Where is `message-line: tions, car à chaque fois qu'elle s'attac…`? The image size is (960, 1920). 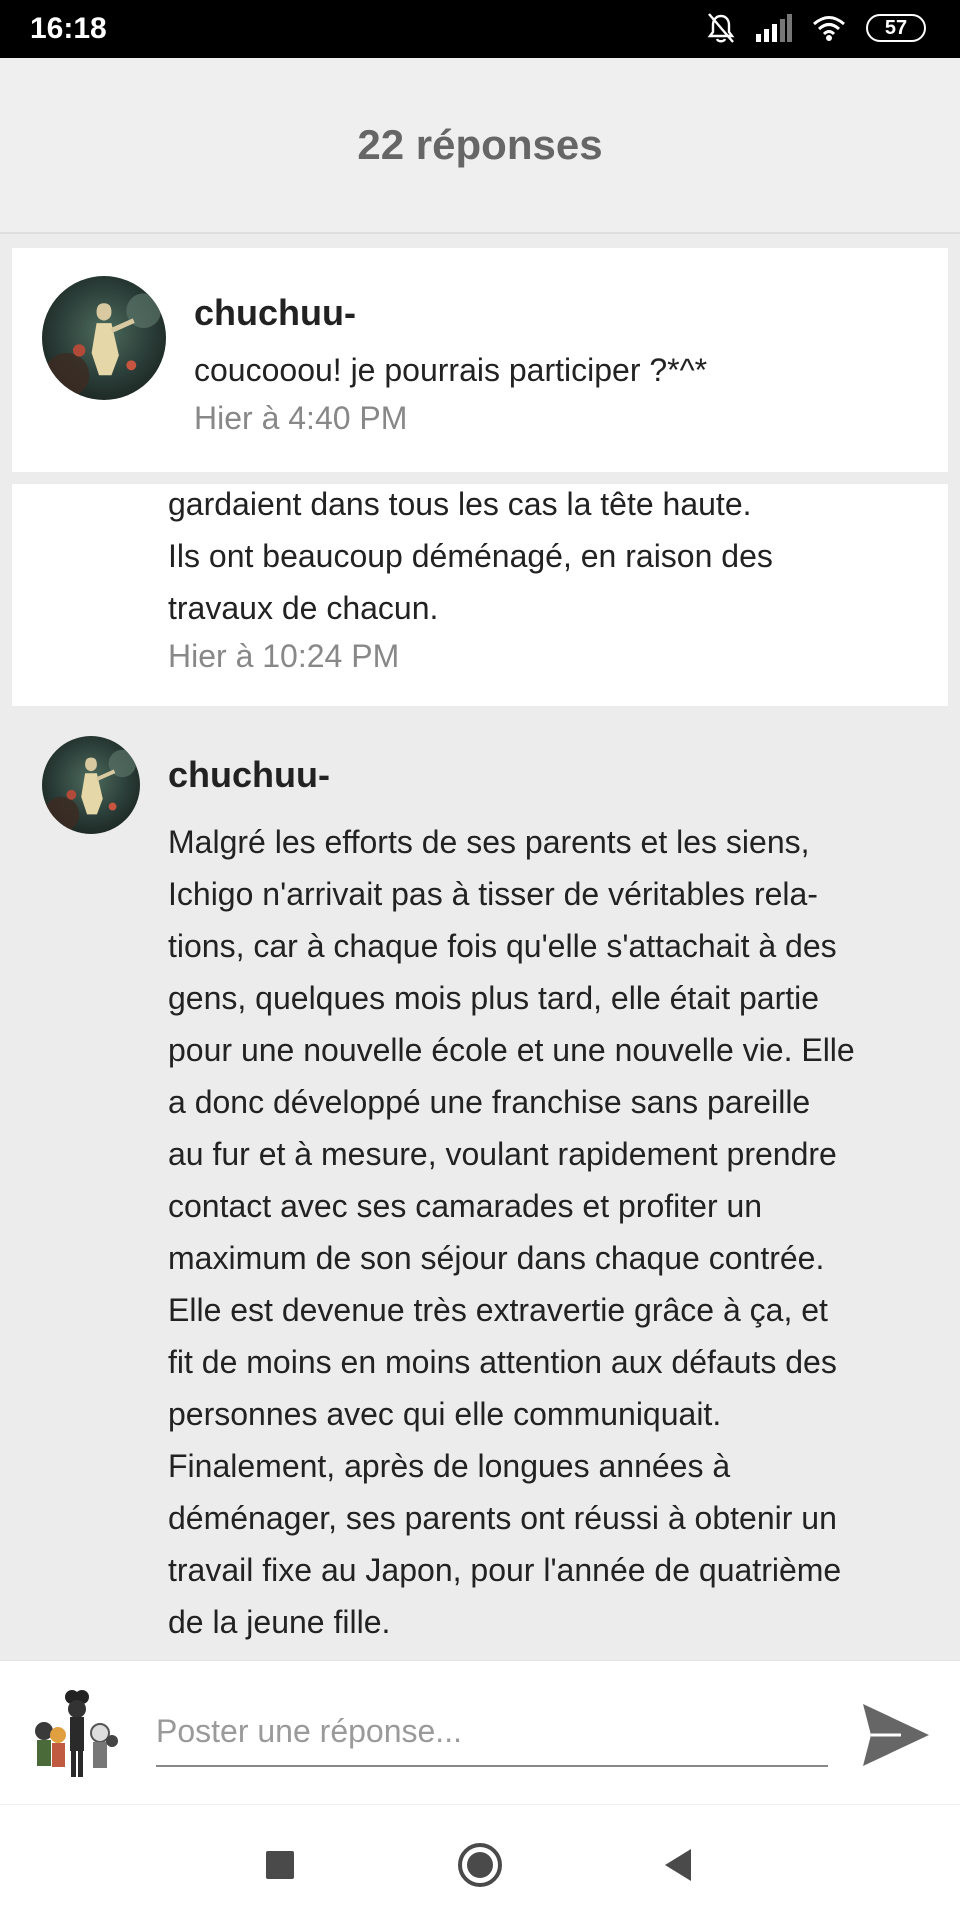
message-line: tions, car à chaque fois qu'elle s'attac… is located at coordinates (502, 946).